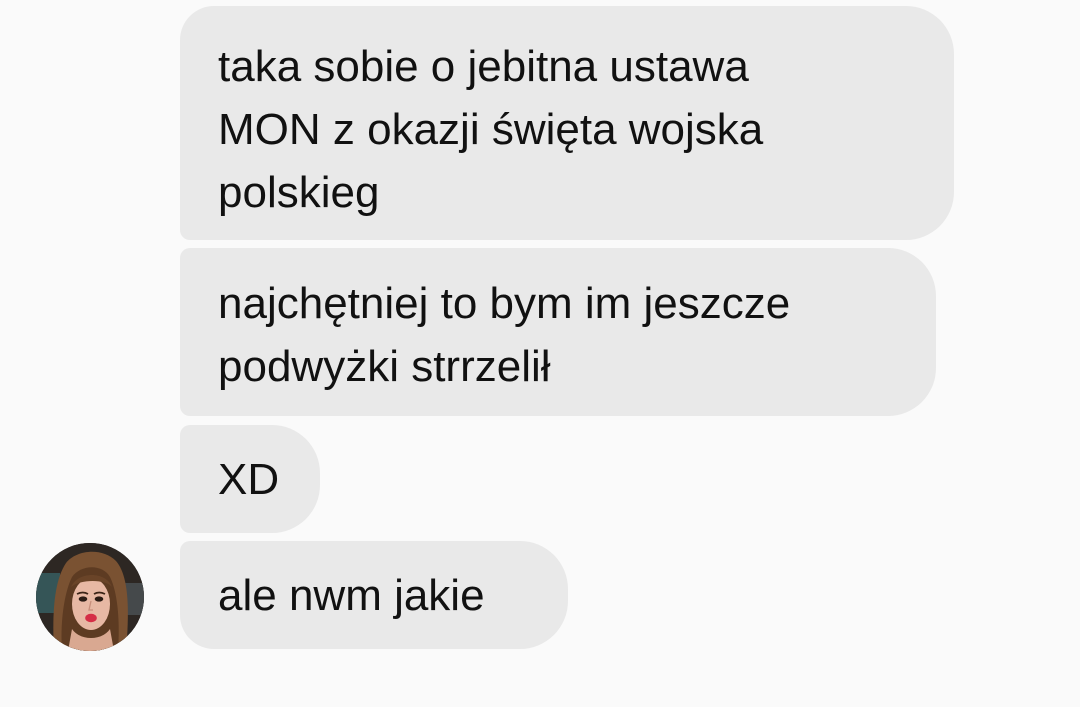 This screenshot has width=1080, height=707. What do you see at coordinates (374, 595) in the screenshot?
I see `message-bubble-4: ale nwm jakie` at bounding box center [374, 595].